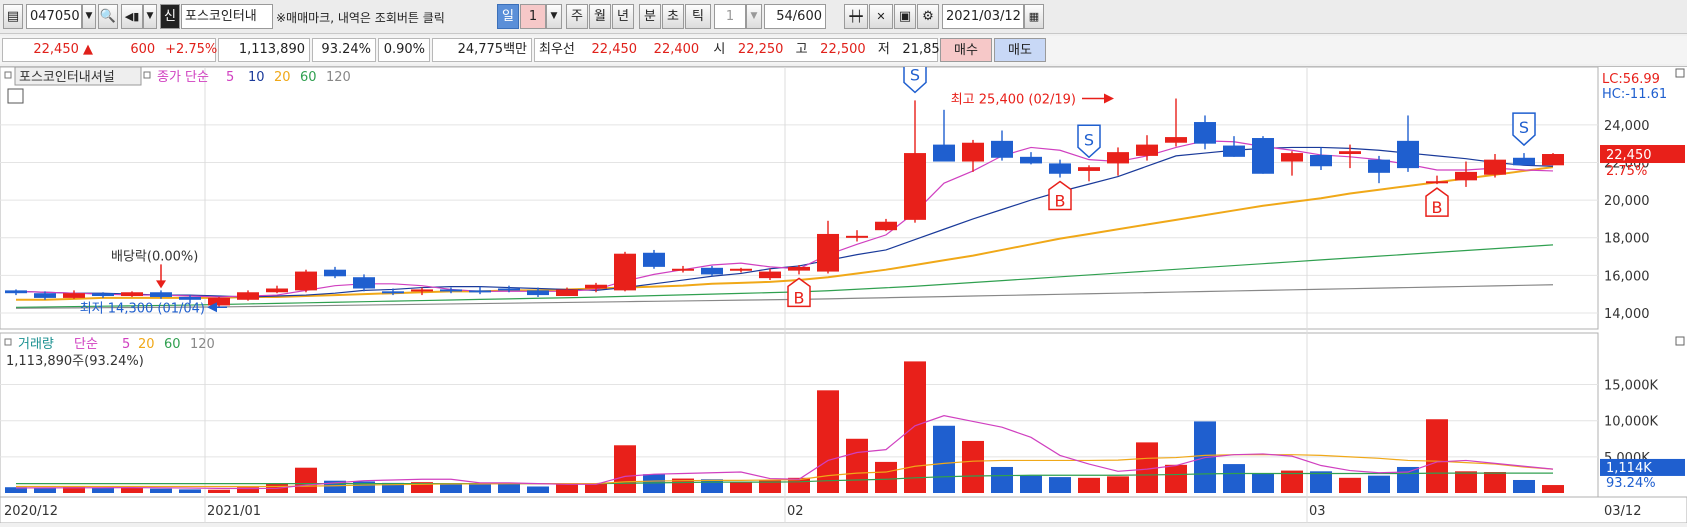 The width and height of the screenshot is (1687, 527). What do you see at coordinates (577, 16) in the screenshot?
I see `period-week-tab: 주` at bounding box center [577, 16].